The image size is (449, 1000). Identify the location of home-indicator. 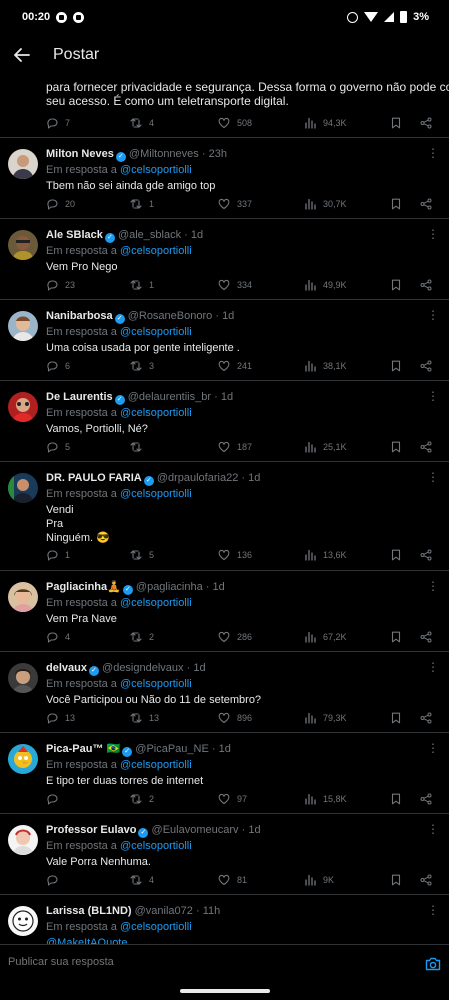
(225, 991).